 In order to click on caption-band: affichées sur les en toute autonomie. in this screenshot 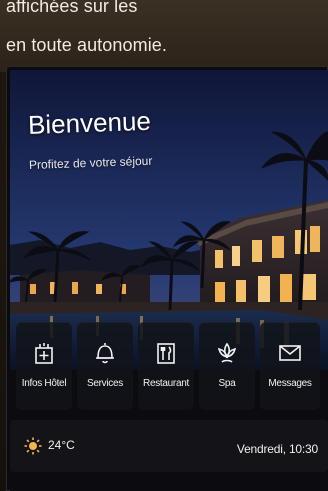, I will do `click(164, 36)`.